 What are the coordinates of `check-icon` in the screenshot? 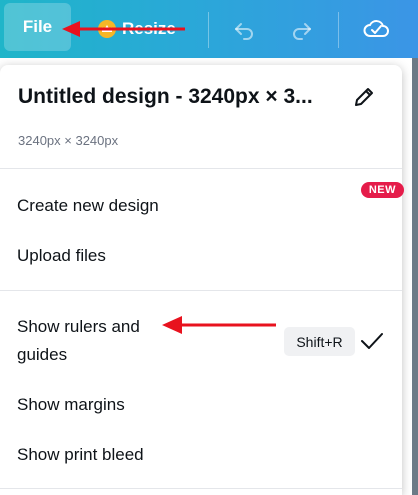 It's located at (372, 341).